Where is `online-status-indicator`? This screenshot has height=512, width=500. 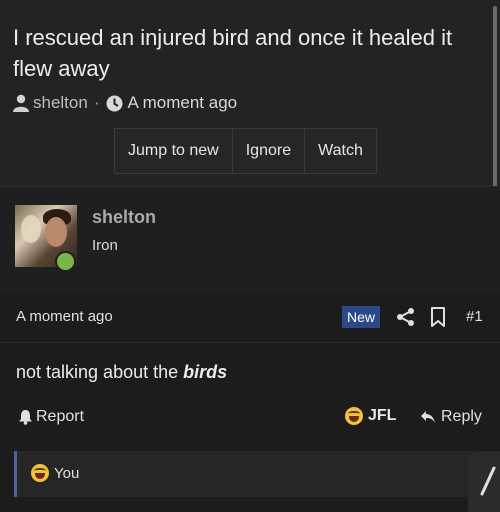 online-status-indicator is located at coordinates (65, 261).